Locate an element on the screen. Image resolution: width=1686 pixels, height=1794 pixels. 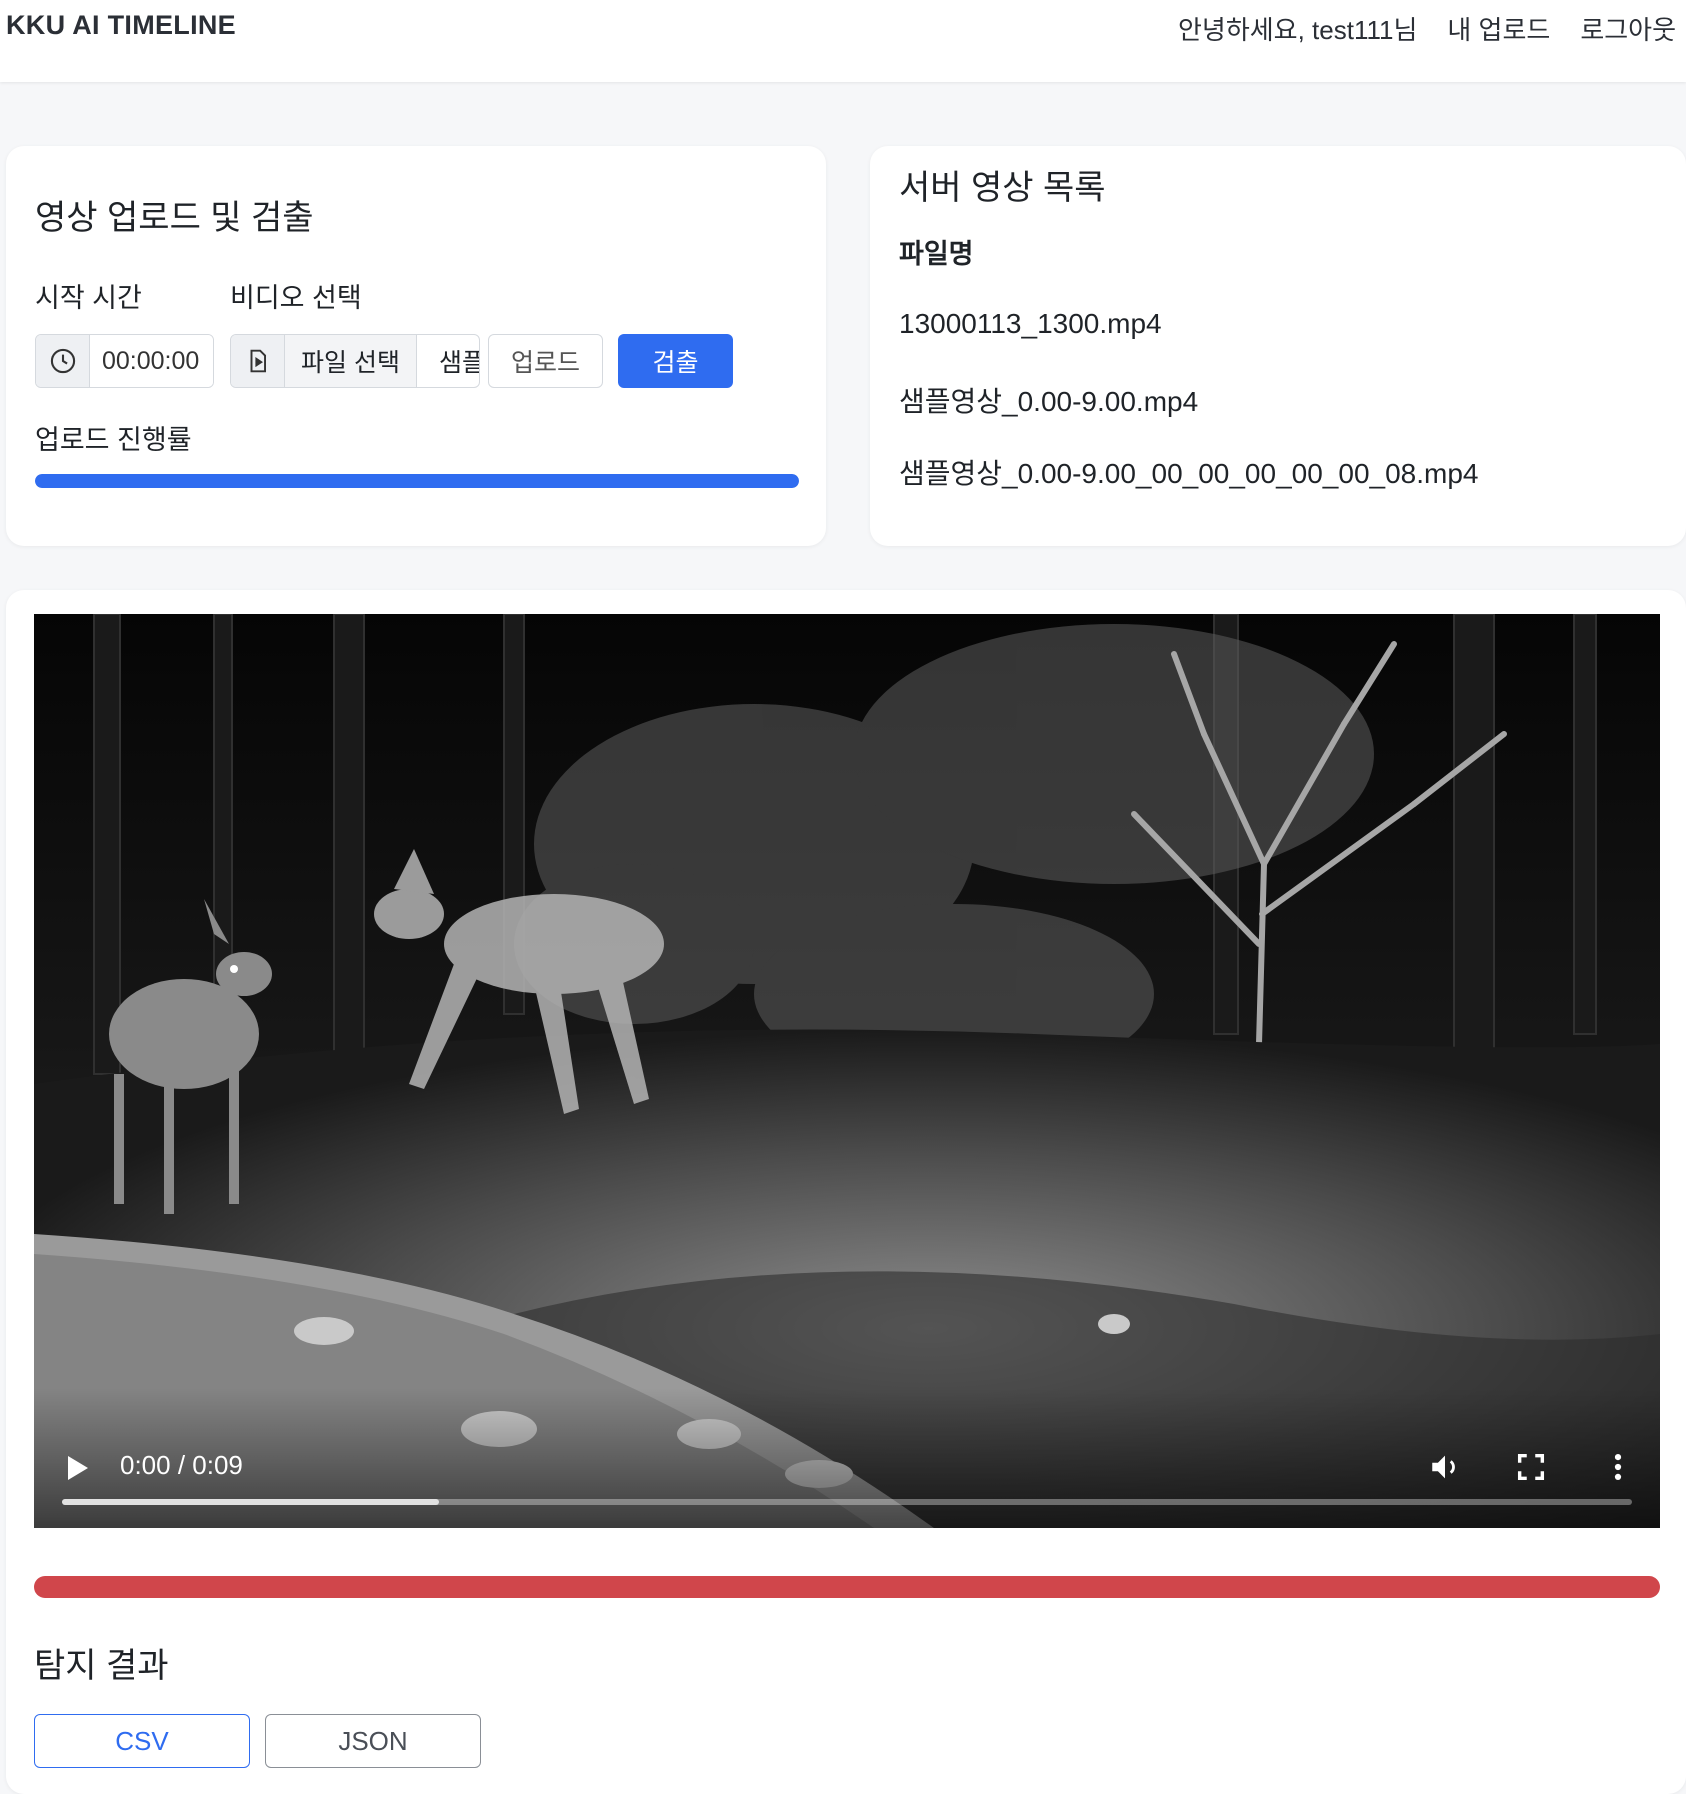
detection-results-title: 탐지 결과 is located at coordinates (101, 1666).